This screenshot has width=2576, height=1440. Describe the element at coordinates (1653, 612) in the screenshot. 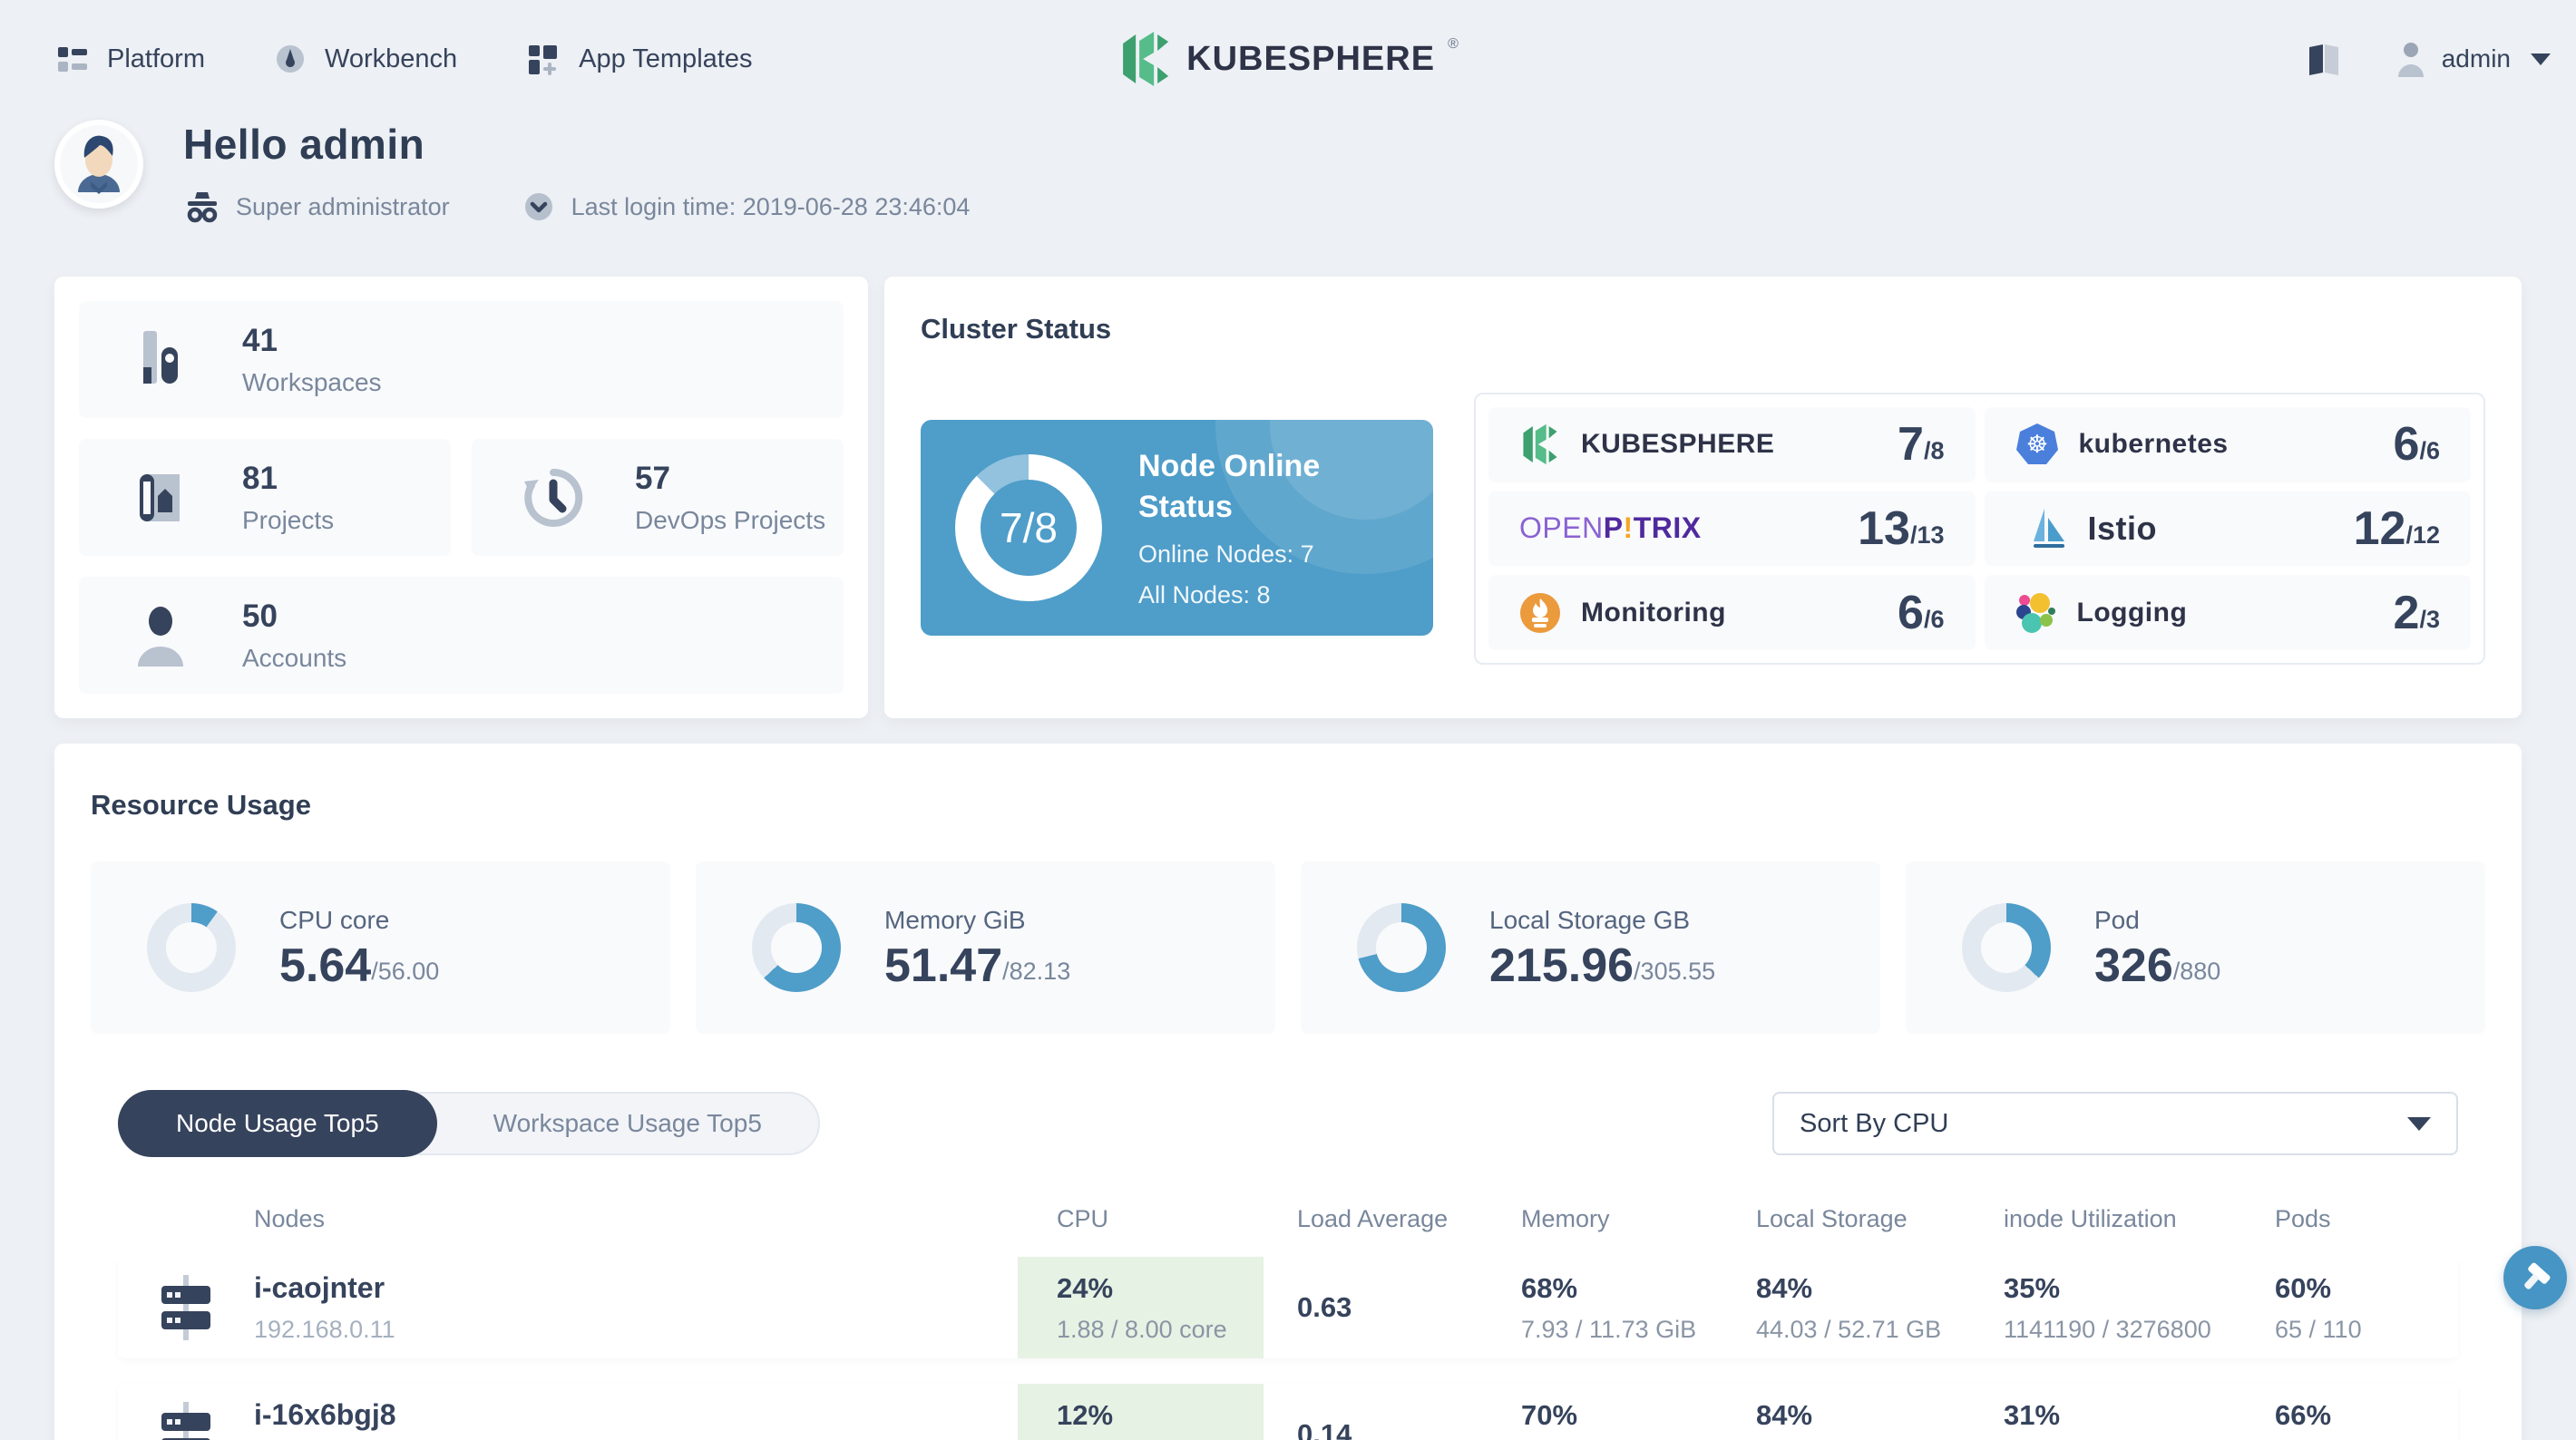

I see `component-name: Monitoring` at that location.